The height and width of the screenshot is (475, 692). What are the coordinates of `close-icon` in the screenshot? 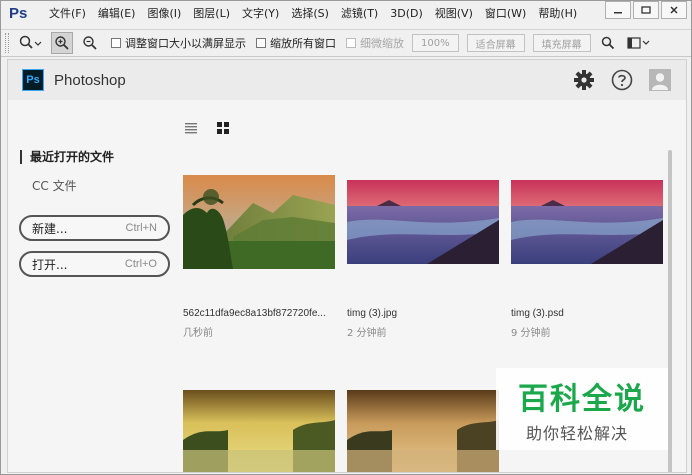 It's located at (674, 10).